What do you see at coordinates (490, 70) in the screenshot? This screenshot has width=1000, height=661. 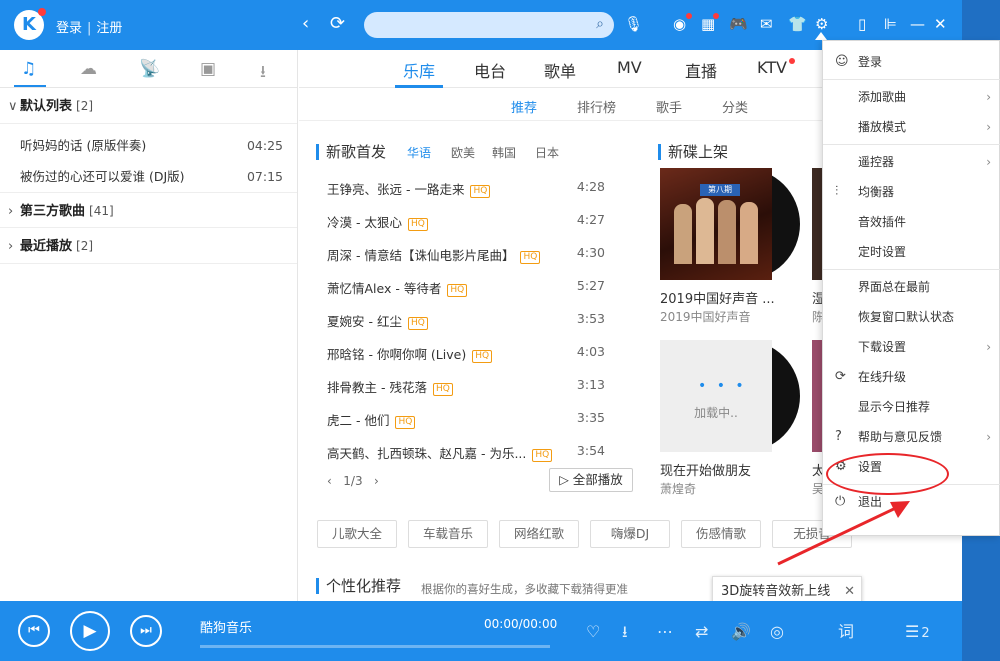 I see `tab-radio: 电台` at bounding box center [490, 70].